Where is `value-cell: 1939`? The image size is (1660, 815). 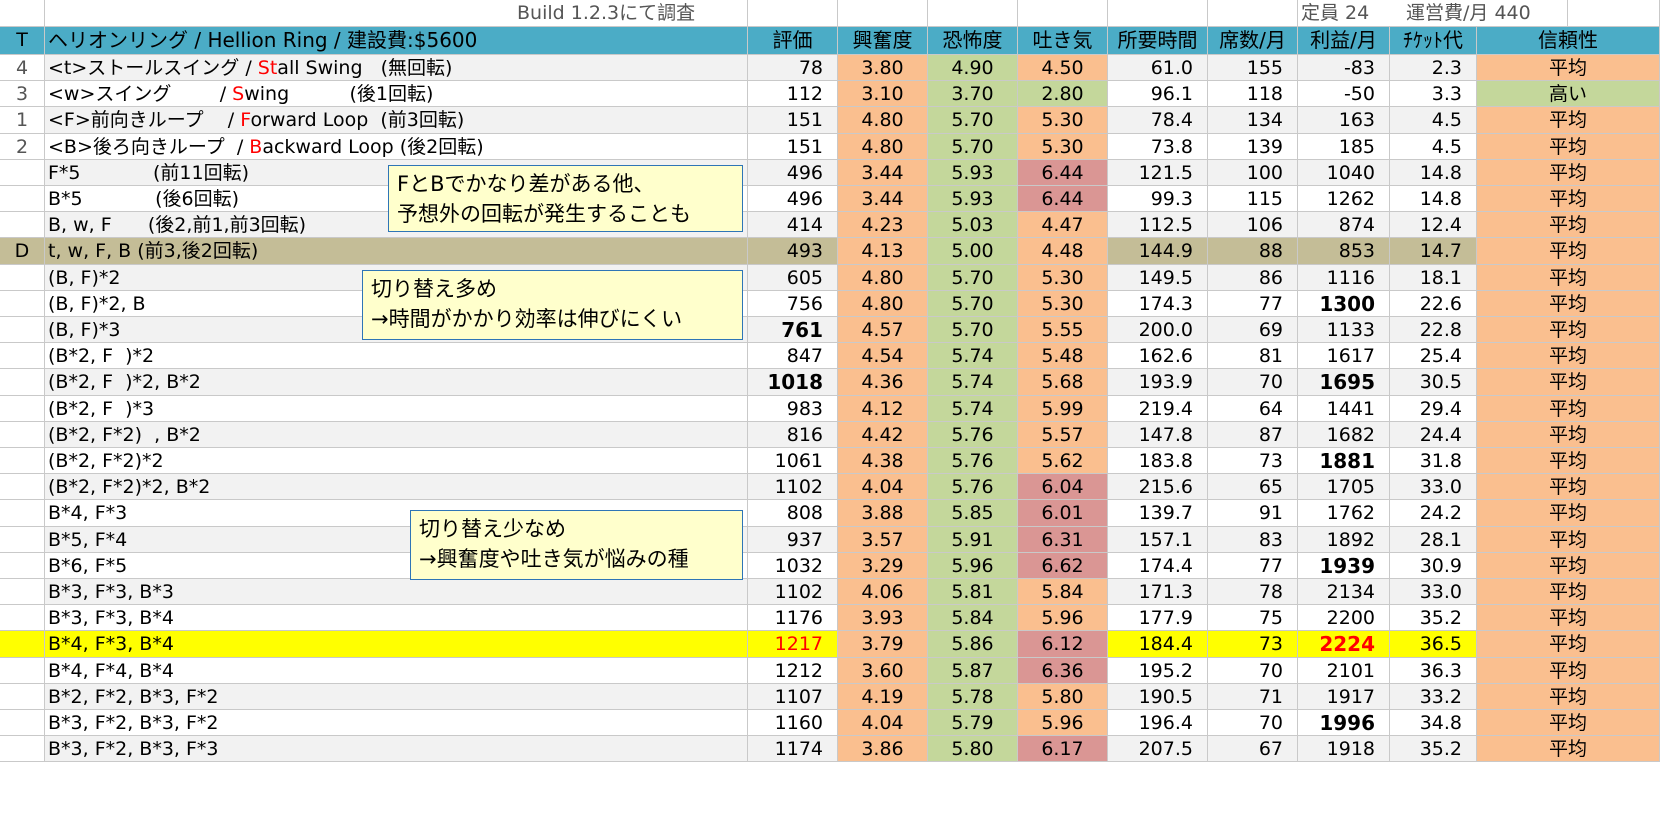 value-cell: 1939 is located at coordinates (1344, 566).